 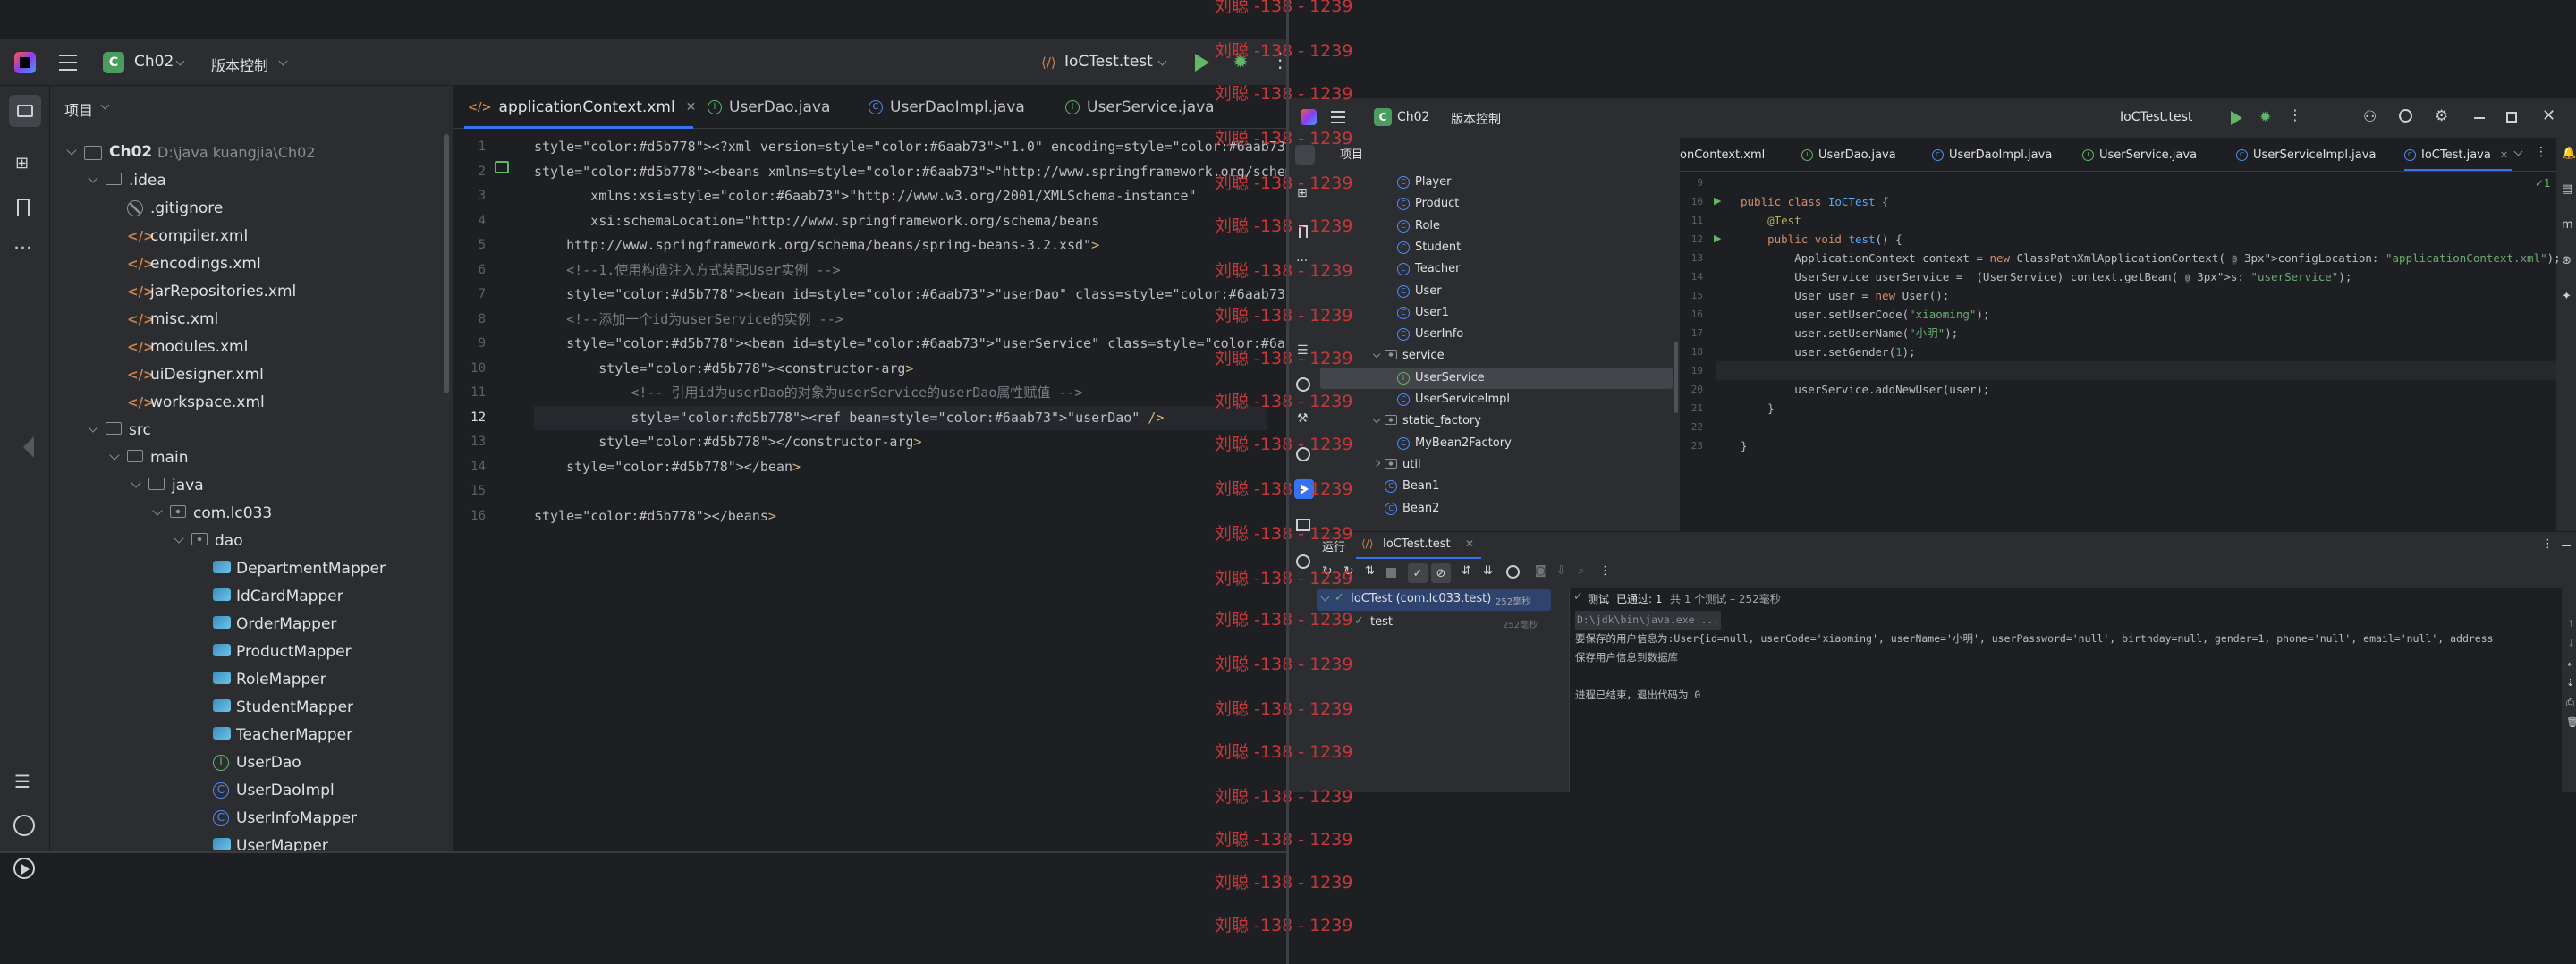 What do you see at coordinates (1496, 400) in the screenshot?
I see `tree-row: C UserServiceImpl` at bounding box center [1496, 400].